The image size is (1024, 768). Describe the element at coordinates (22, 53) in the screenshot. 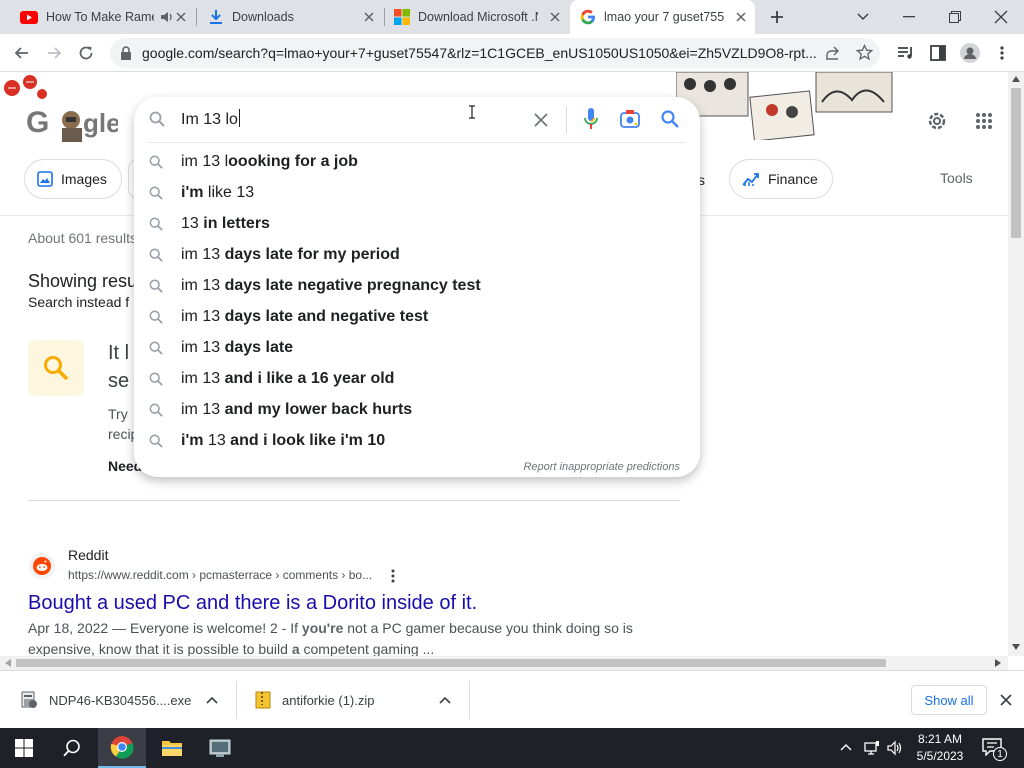

I see `back-button` at that location.